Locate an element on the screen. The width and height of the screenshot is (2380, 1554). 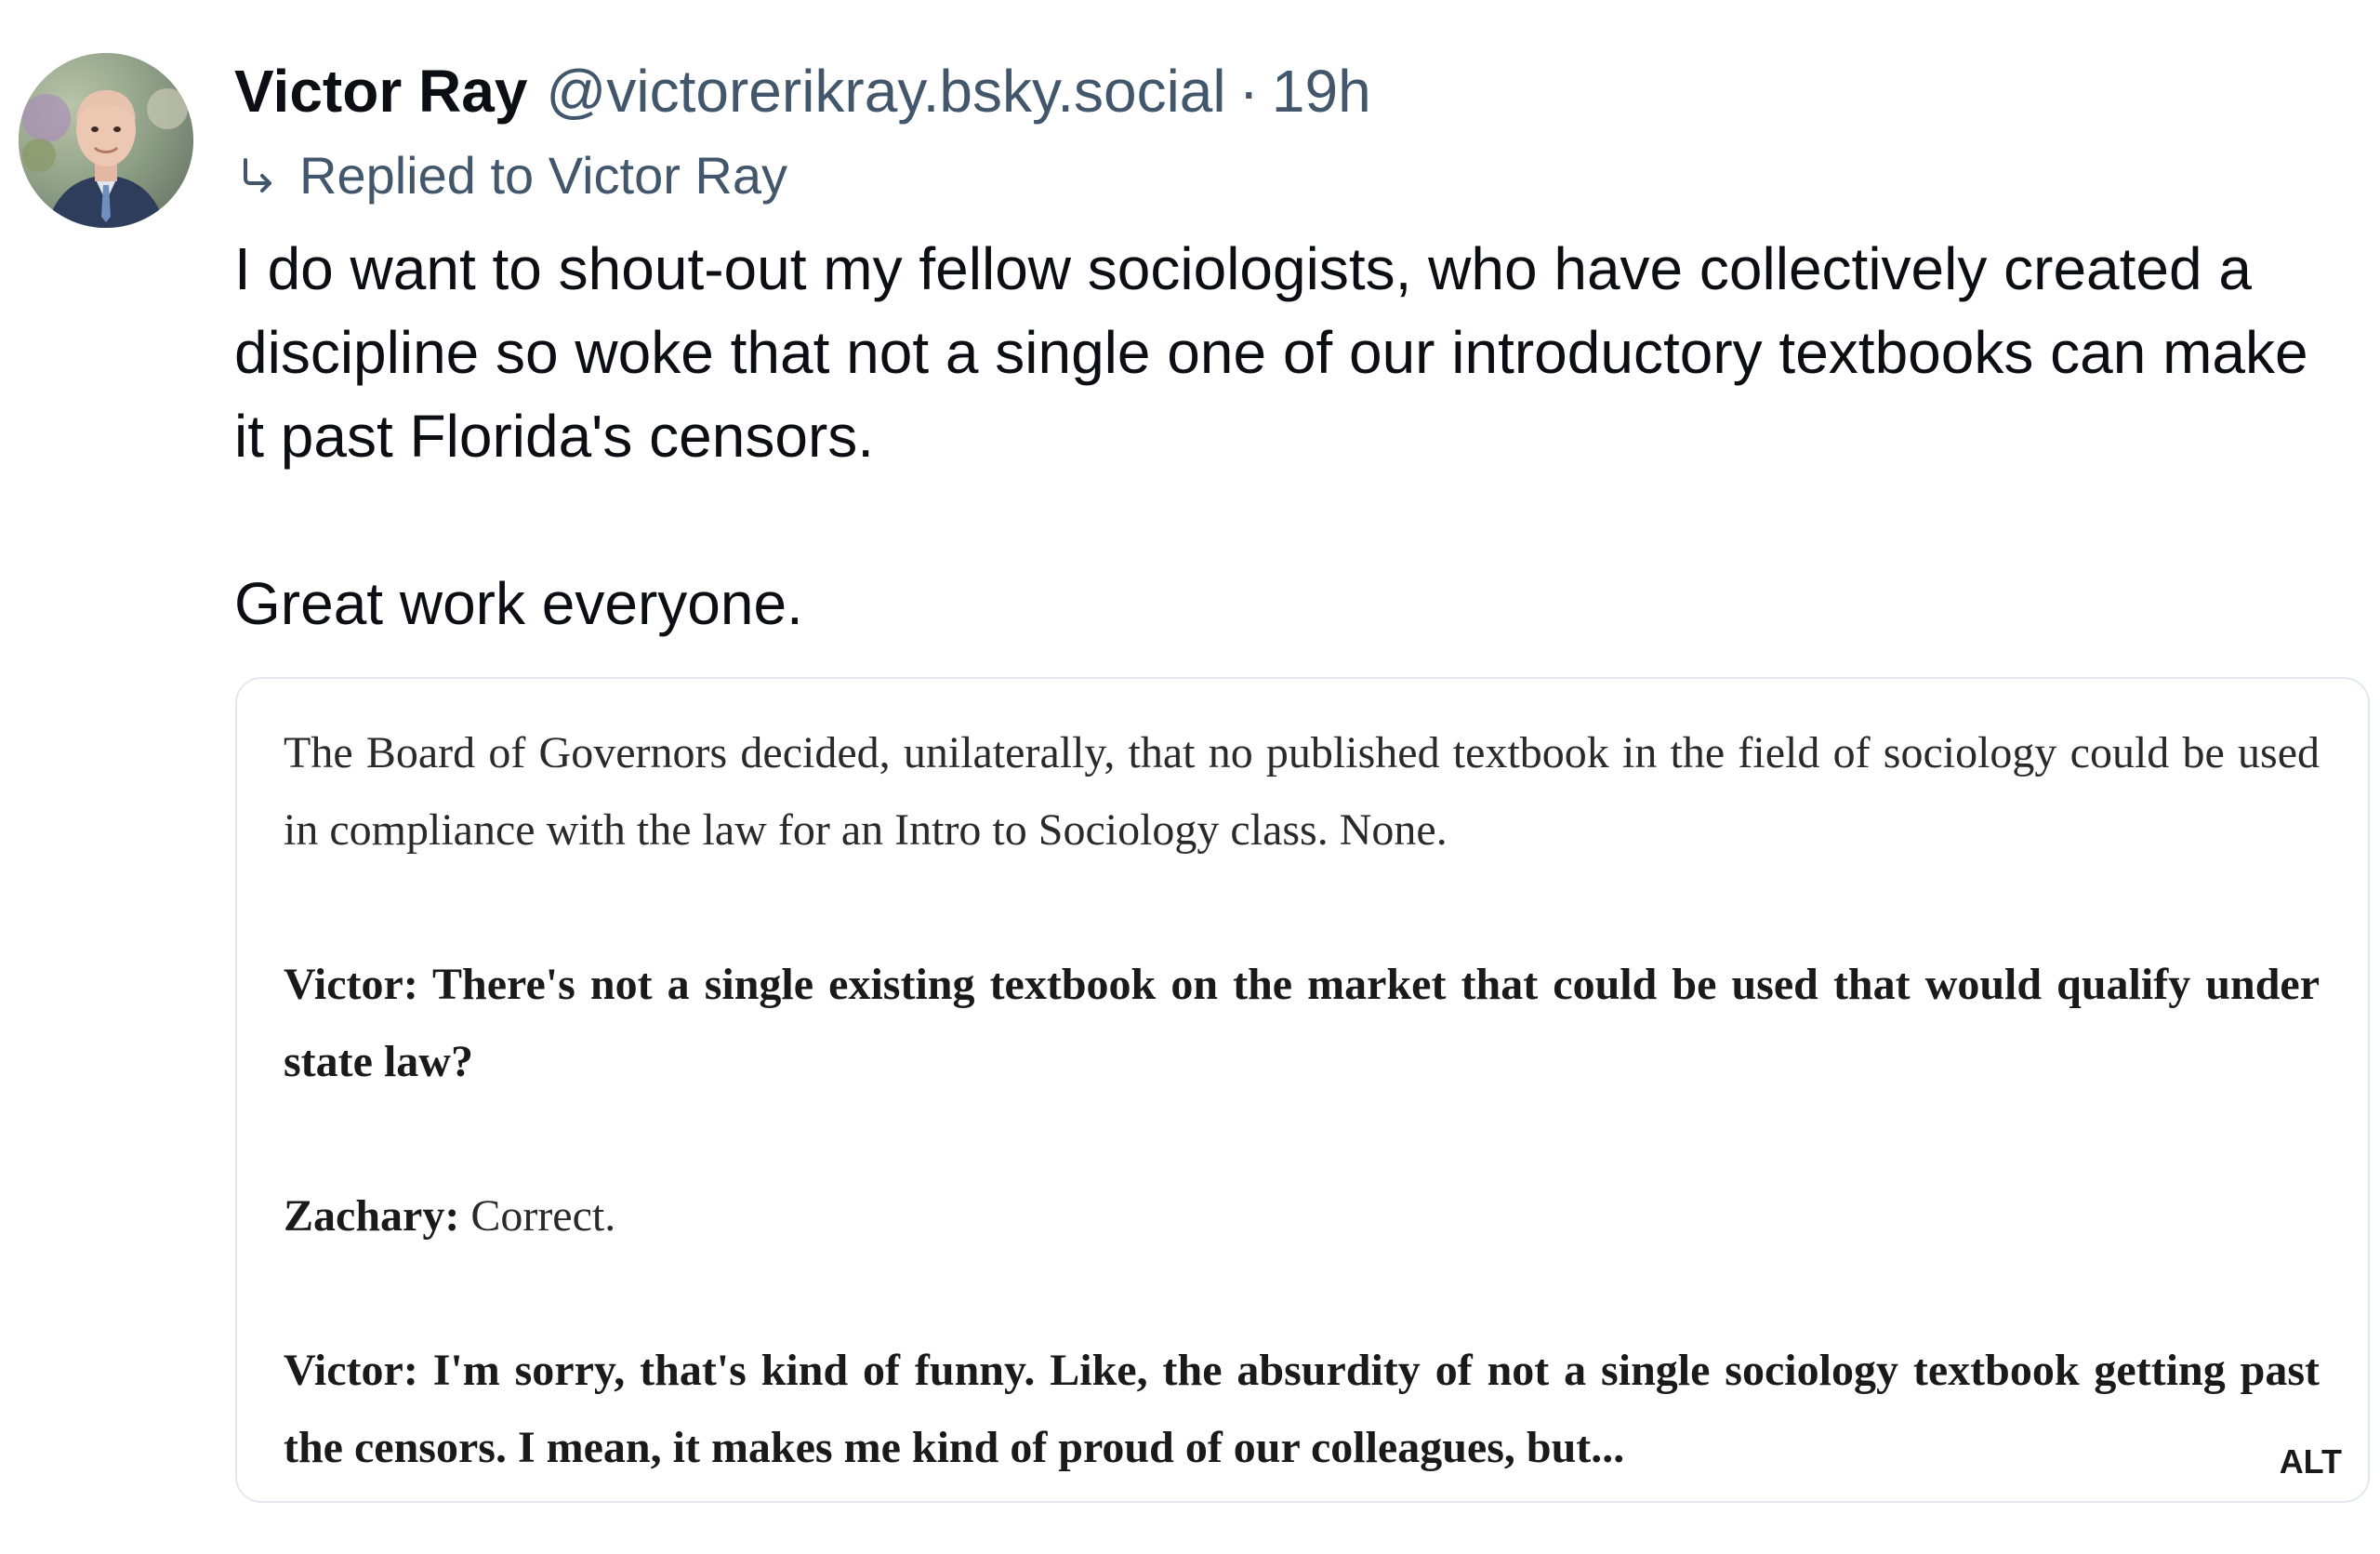
user-avatar-image is located at coordinates (106, 140).